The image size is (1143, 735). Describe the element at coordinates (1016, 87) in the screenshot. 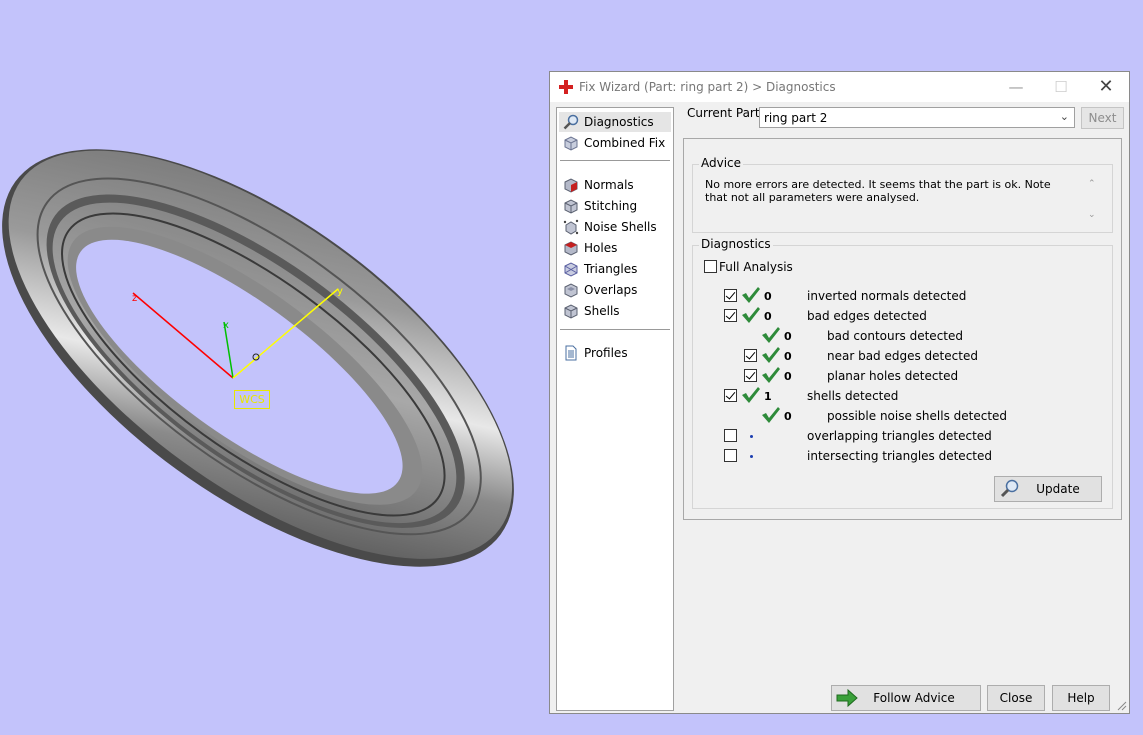

I see `minimize-button: —` at that location.